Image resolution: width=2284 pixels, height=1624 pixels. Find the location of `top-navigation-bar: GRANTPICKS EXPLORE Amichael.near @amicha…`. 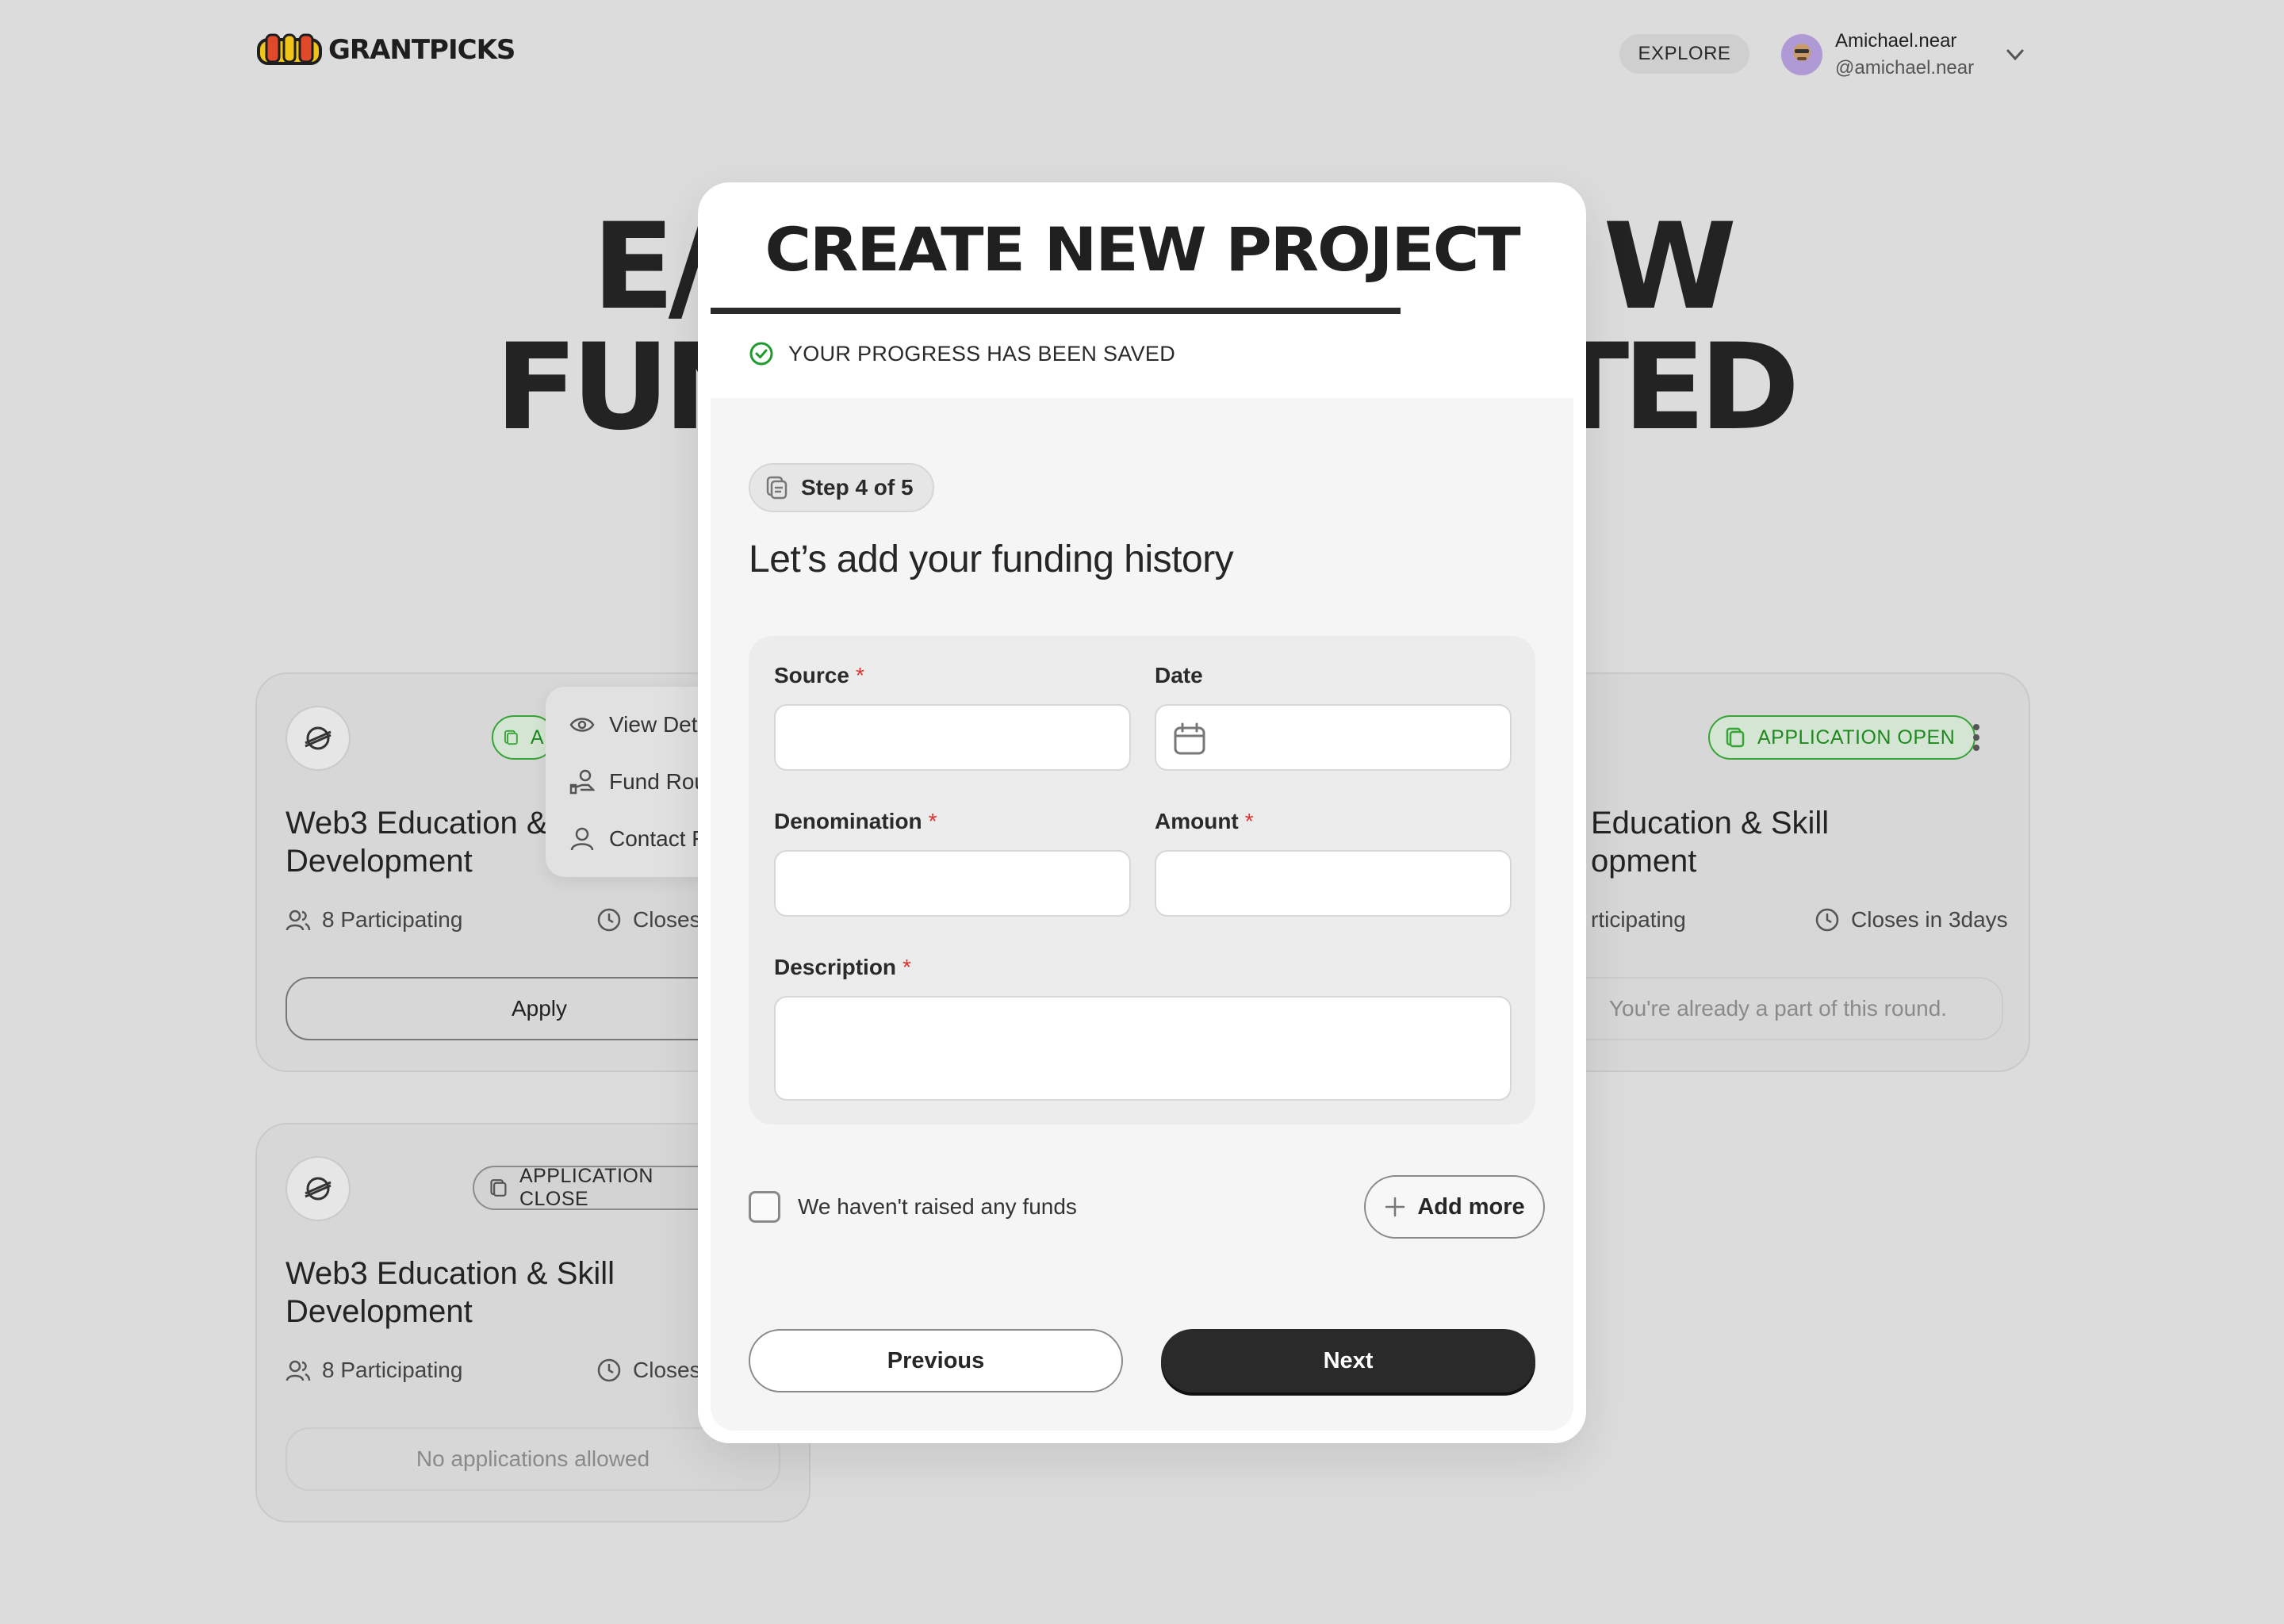

top-navigation-bar: GRANTPICKS EXPLORE Amichael.near @amicha… is located at coordinates (1142, 55).